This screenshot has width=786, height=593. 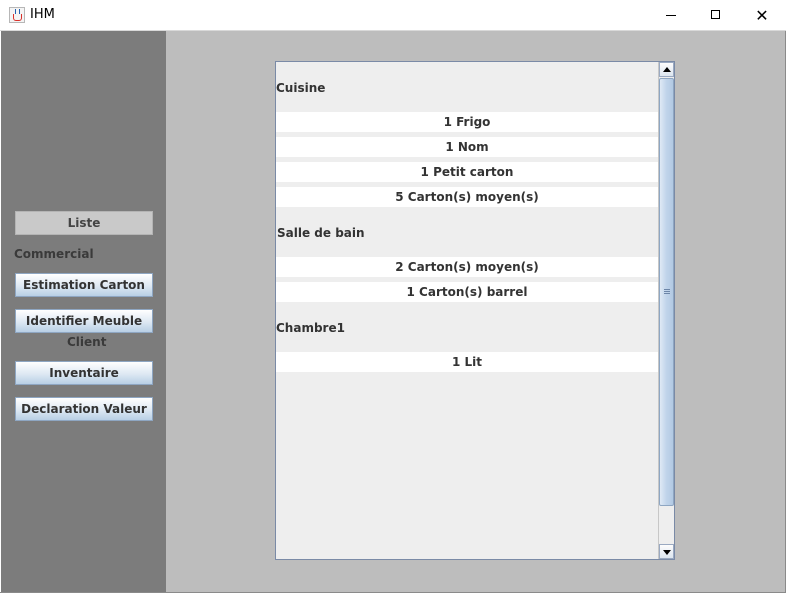 I want to click on category-chambre1: Chambre1, so click(x=310, y=328).